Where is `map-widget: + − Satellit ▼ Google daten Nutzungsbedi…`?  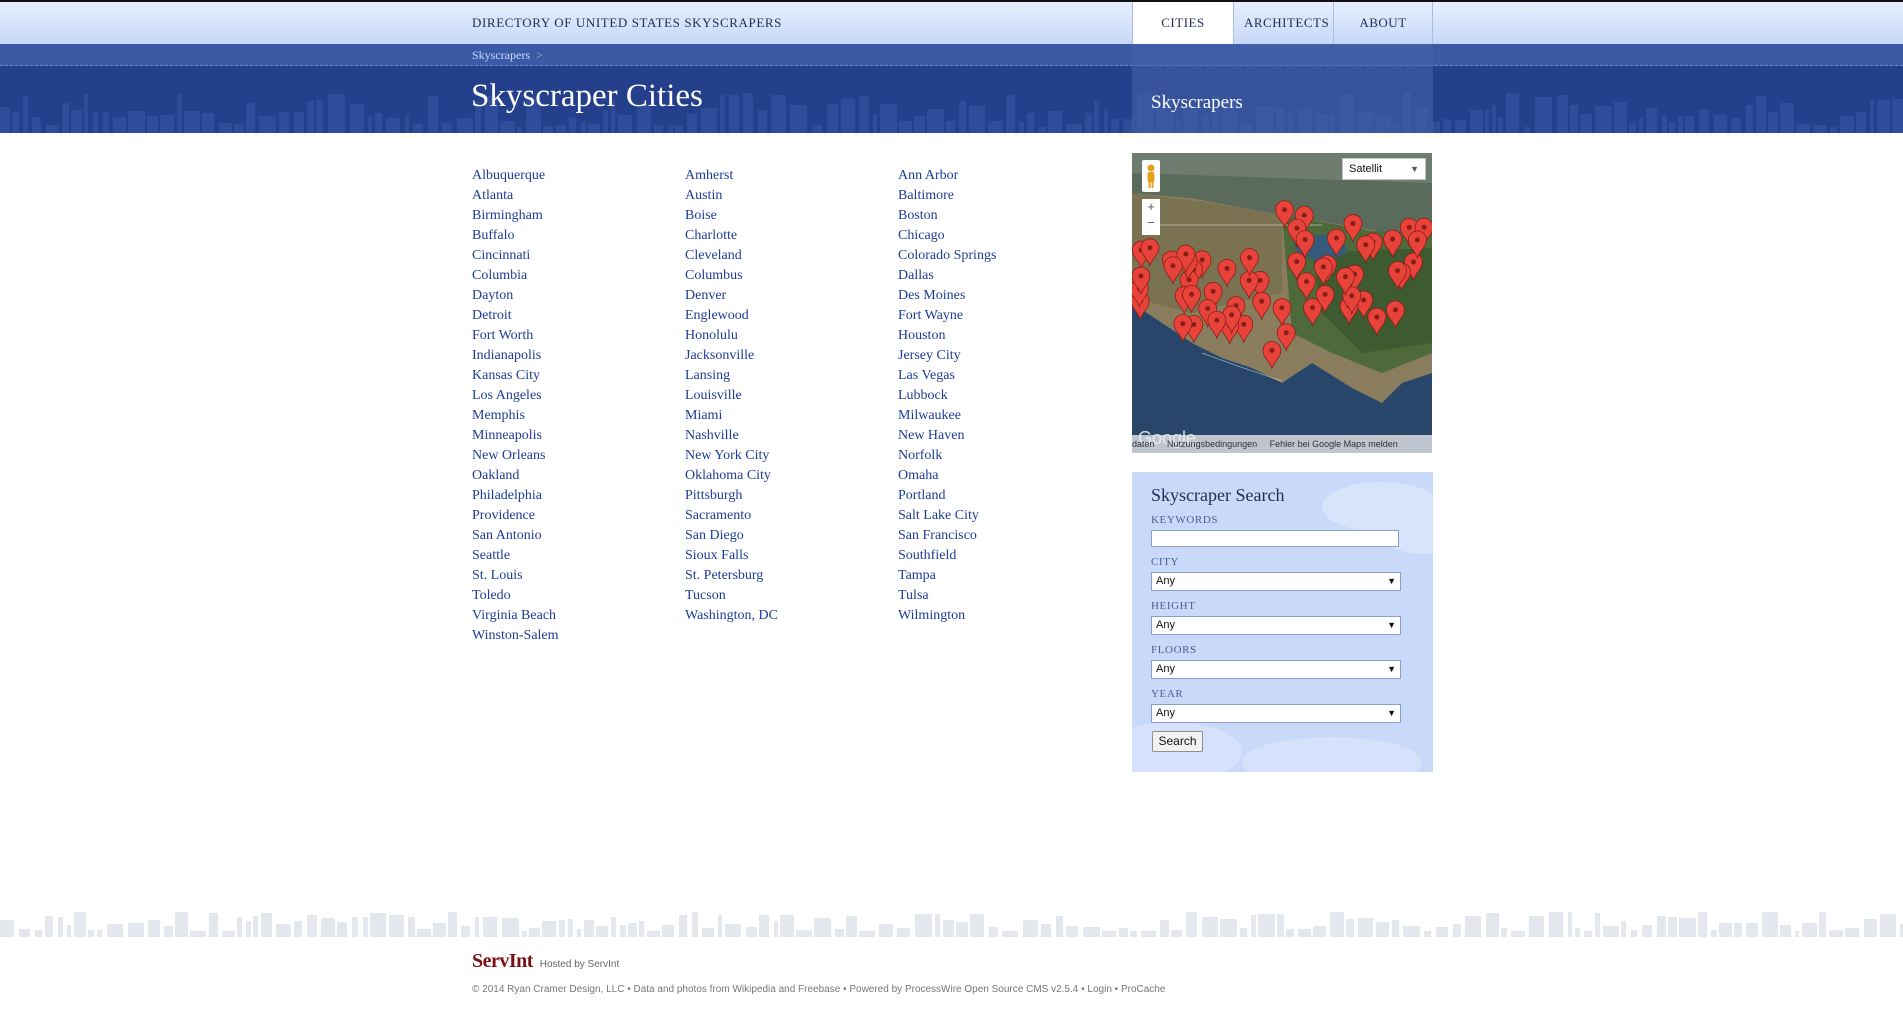
map-widget: + − Satellit ▼ Google daten Nutzungsbedi… is located at coordinates (1282, 303).